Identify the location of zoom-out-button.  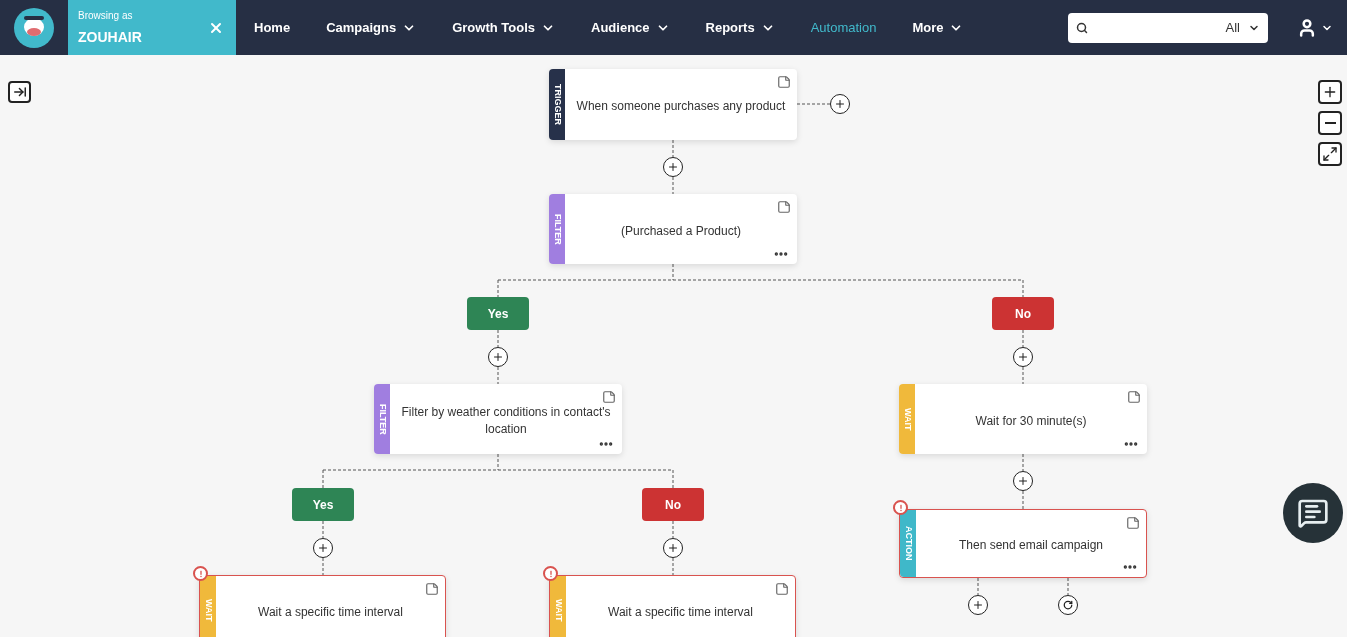
(1330, 123).